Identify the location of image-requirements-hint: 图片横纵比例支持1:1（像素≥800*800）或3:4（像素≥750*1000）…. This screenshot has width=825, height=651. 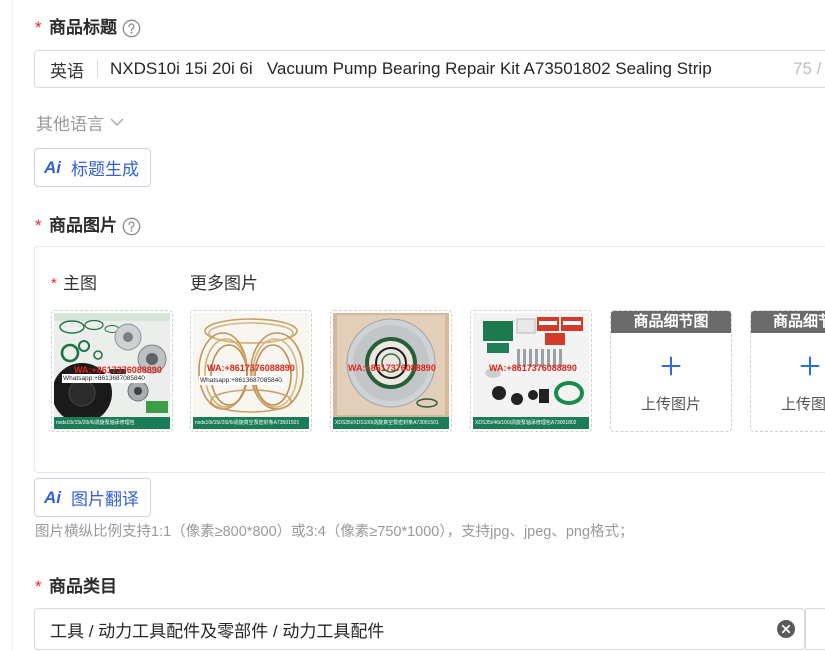
(334, 532).